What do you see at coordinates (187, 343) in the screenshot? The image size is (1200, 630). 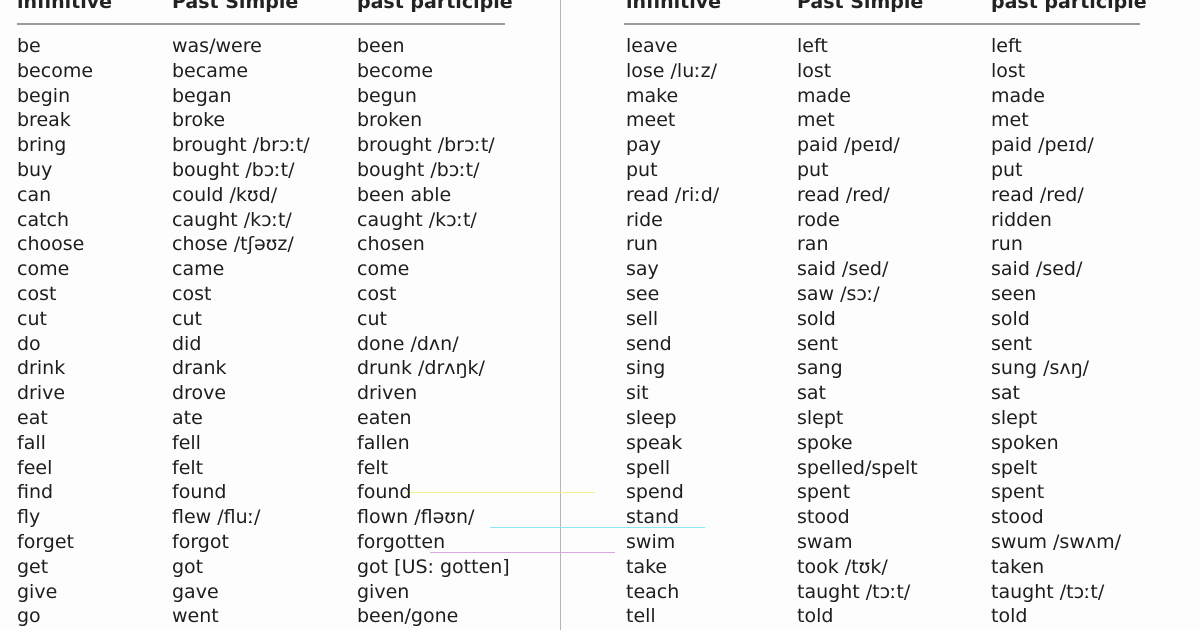 I see `verb-past-simple-cell: did` at bounding box center [187, 343].